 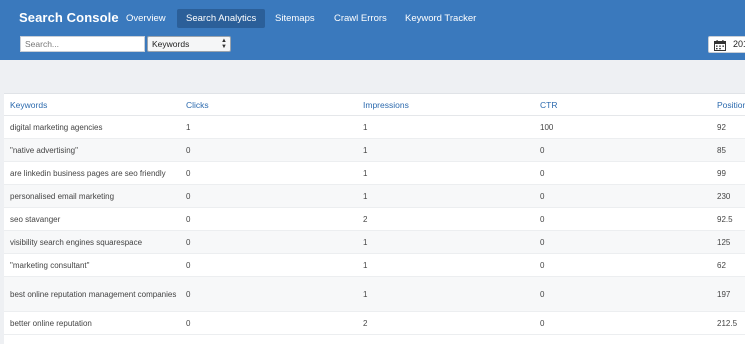 I want to click on cell-keyword: seo stavanger, so click(x=92, y=219).